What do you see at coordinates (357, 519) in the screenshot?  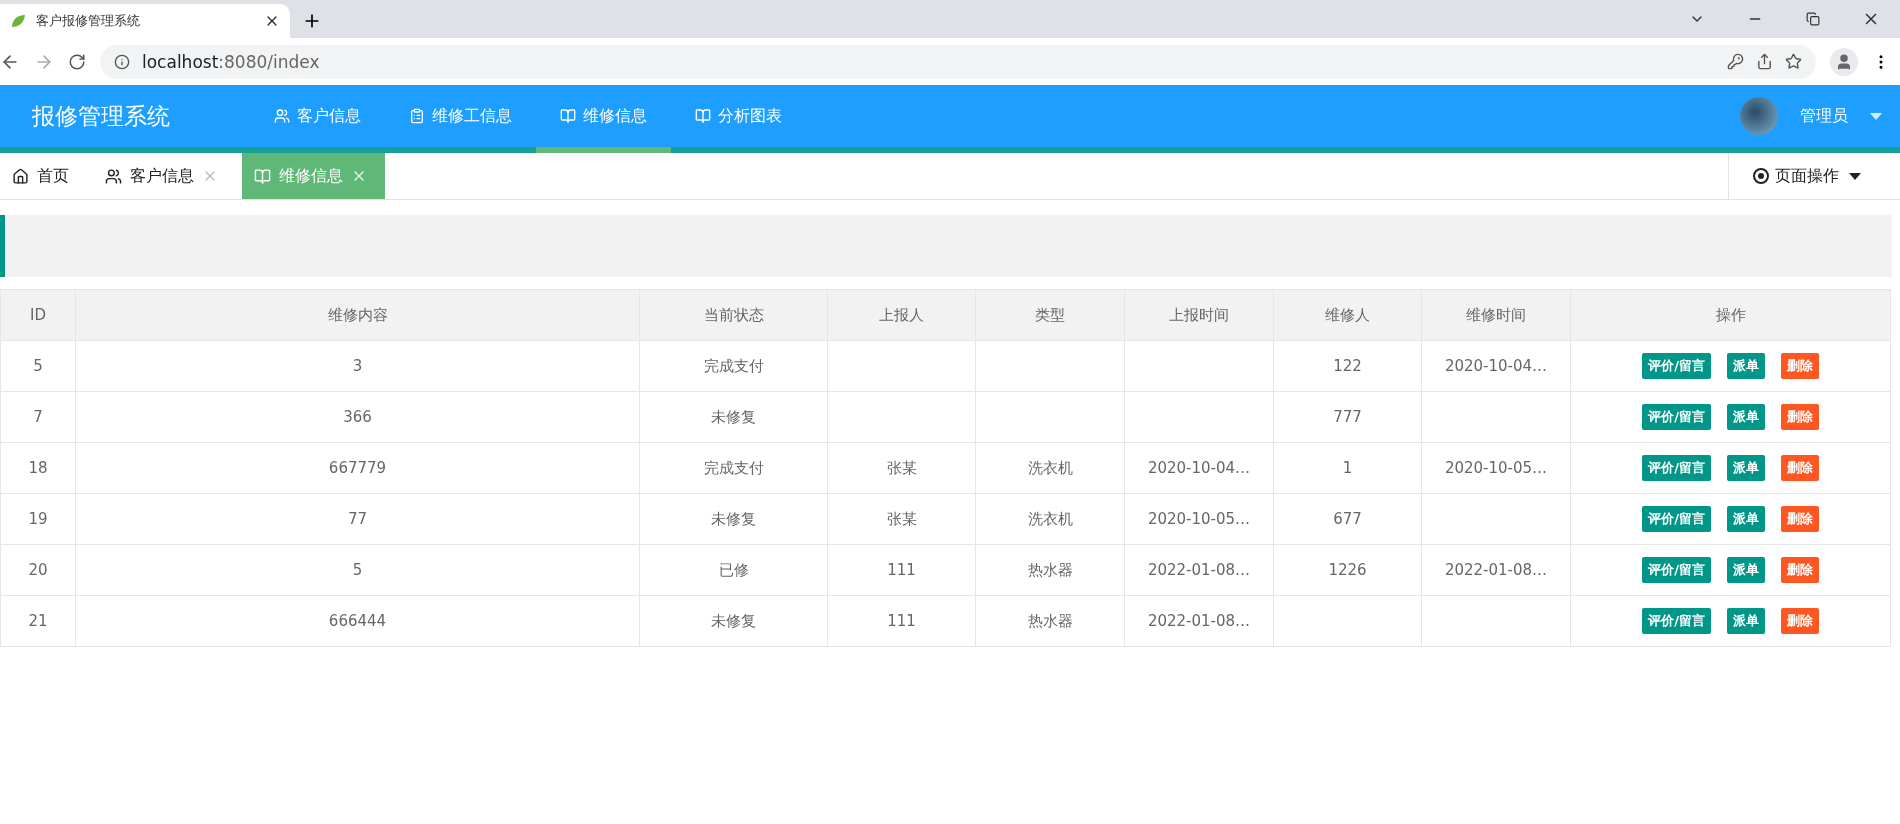 I see `table-cell: 77` at bounding box center [357, 519].